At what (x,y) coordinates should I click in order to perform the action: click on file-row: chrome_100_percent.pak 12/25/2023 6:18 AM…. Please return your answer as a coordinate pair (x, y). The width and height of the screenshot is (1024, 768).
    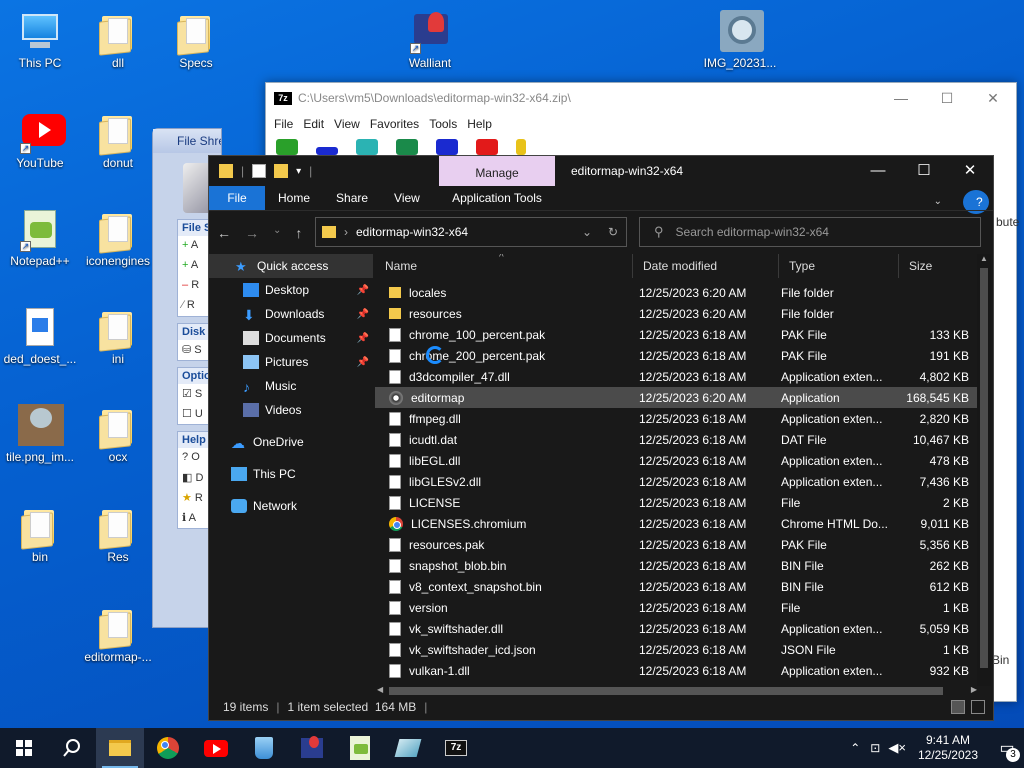
    Looking at the image, I should click on (677, 334).